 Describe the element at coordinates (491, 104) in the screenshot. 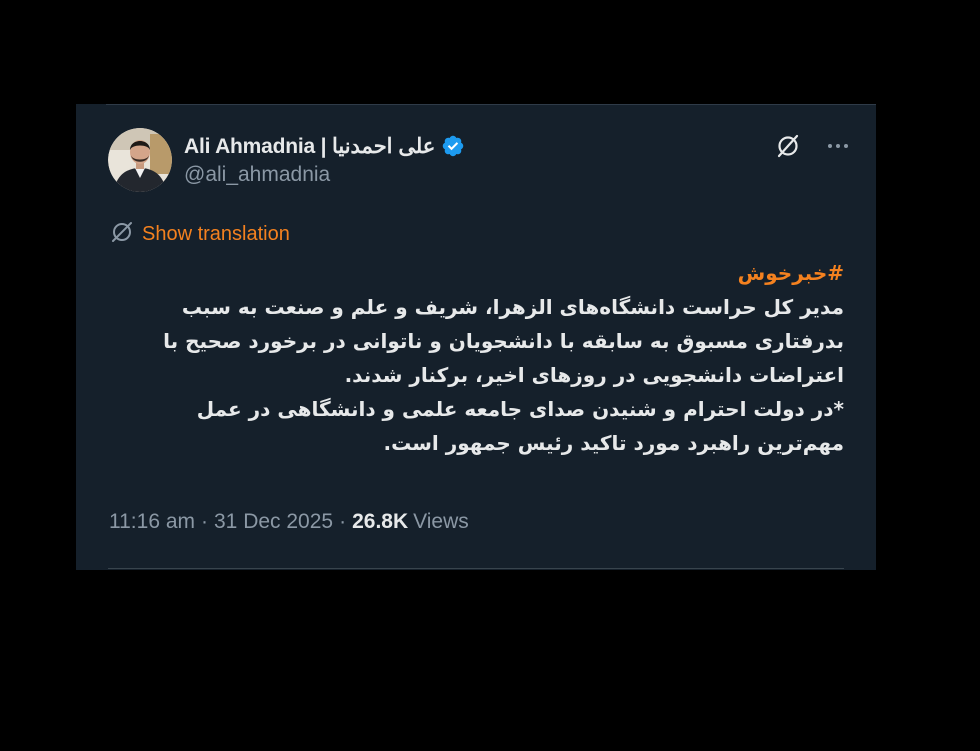

I see `top-divider` at that location.